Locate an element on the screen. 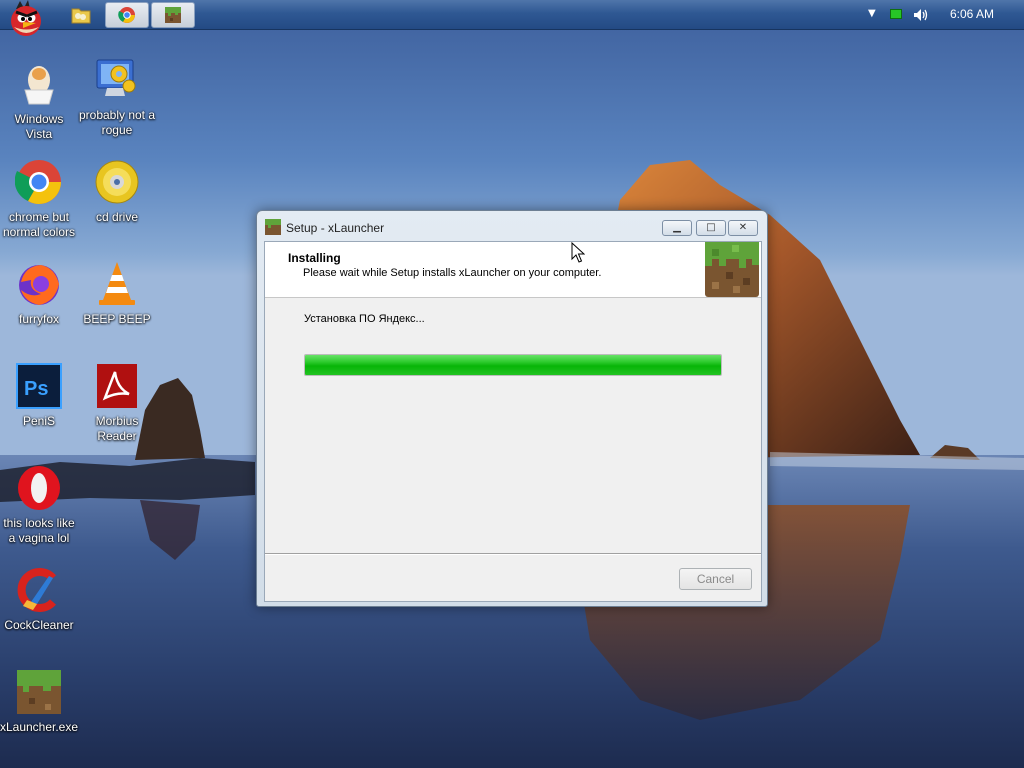  minimize-button: ▁ is located at coordinates (677, 228).